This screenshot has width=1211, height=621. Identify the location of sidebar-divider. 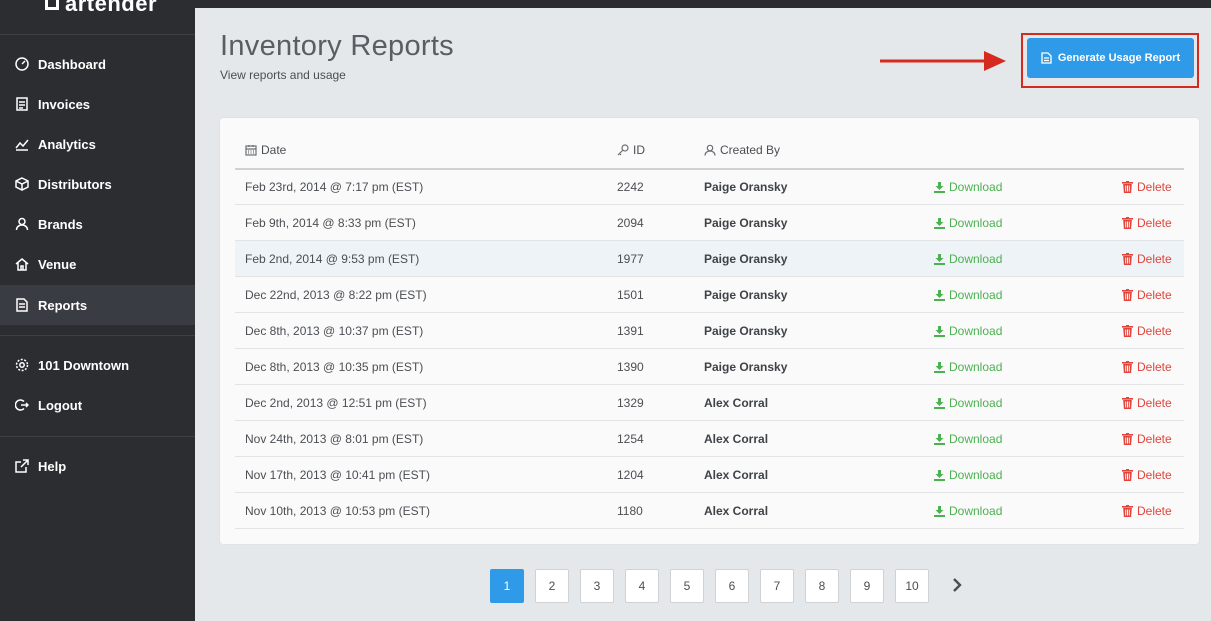
(97, 335).